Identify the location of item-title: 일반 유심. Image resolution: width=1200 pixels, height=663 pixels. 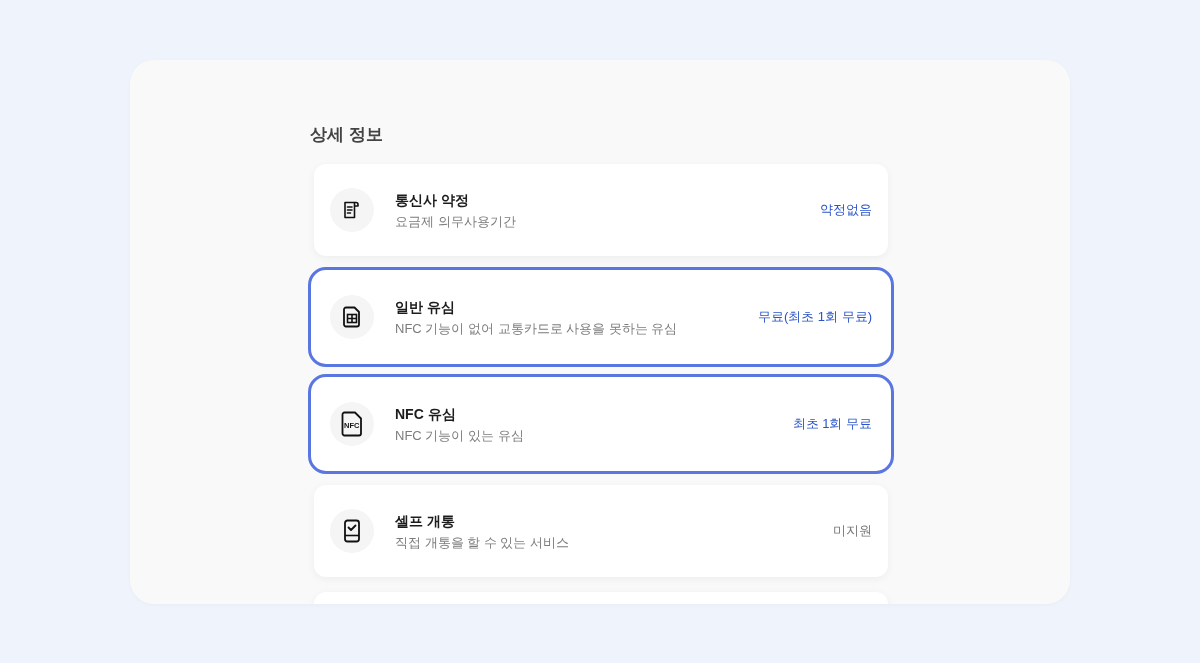
(425, 307).